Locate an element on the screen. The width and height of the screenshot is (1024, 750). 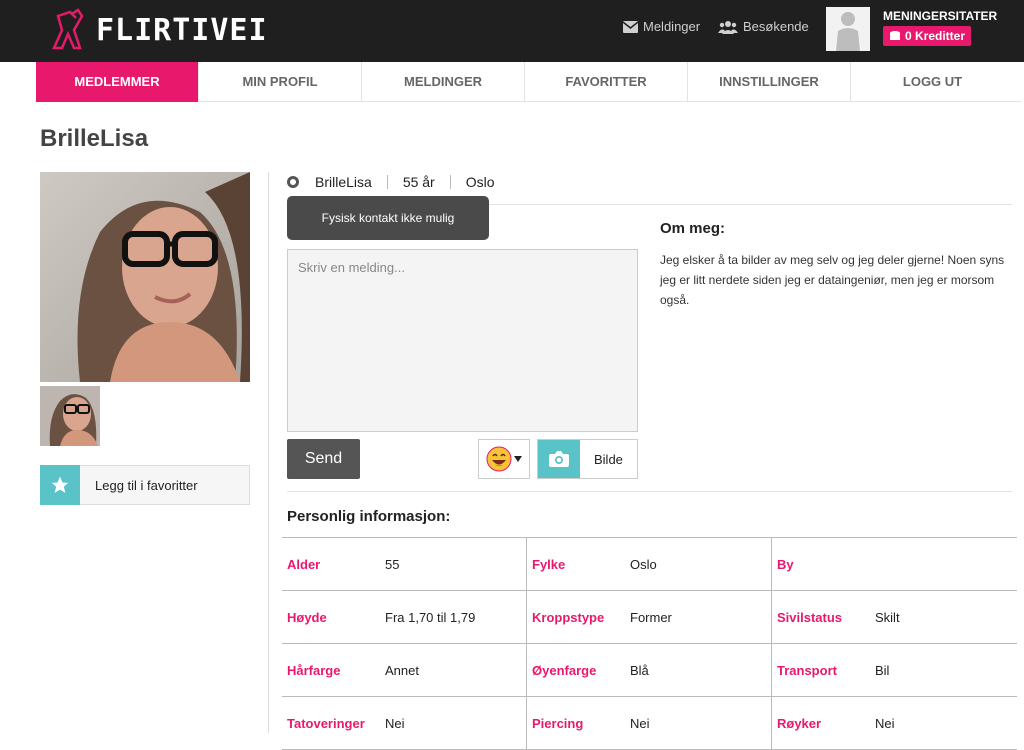
photo-thumbnail-image is located at coordinates (70, 416).